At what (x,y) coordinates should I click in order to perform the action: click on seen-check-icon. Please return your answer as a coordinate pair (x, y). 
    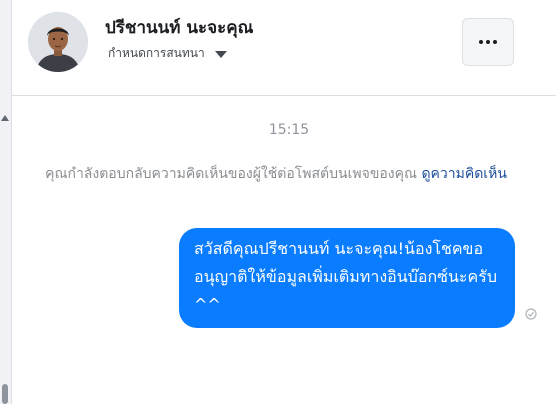
    Looking at the image, I should click on (531, 314).